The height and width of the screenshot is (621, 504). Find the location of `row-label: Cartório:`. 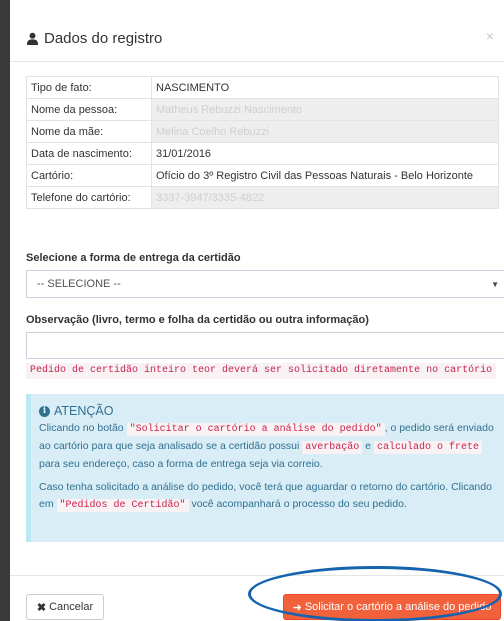

row-label: Cartório: is located at coordinates (89, 175).